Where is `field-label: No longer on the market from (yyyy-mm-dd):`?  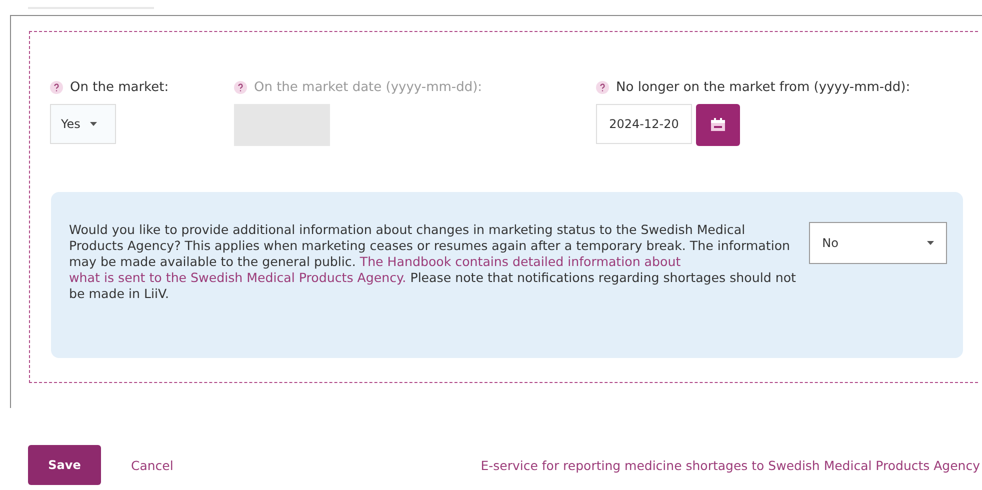 field-label: No longer on the market from (yyyy-mm-dd): is located at coordinates (763, 87).